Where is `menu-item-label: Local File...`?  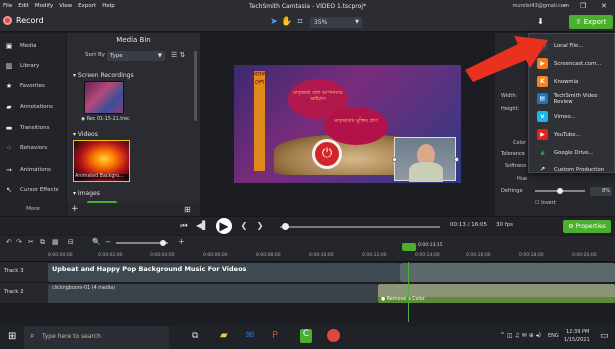
menu-item-label: Local File... is located at coordinates (569, 45).